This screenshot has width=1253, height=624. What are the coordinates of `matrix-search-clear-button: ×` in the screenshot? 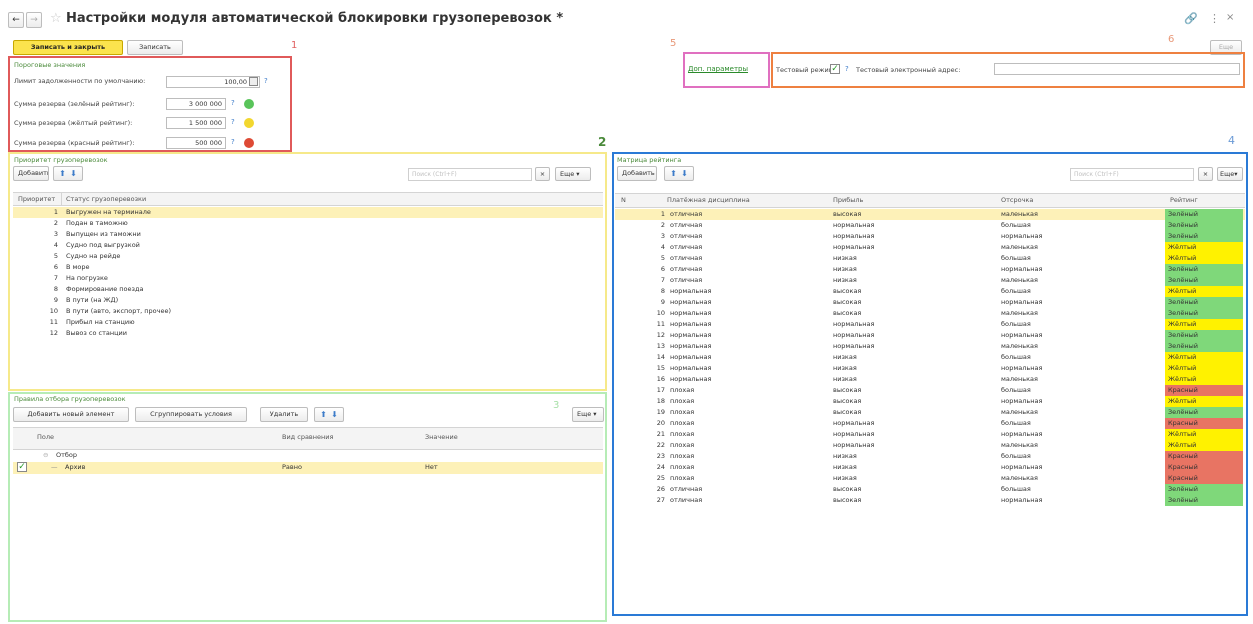 It's located at (1205, 174).